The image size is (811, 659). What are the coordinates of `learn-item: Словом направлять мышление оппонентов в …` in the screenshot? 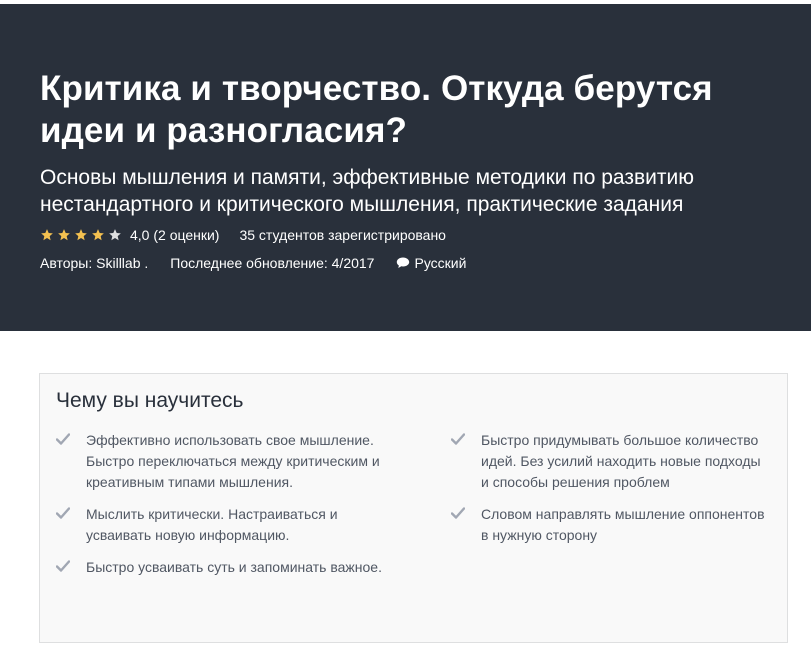 It's located at (611, 525).